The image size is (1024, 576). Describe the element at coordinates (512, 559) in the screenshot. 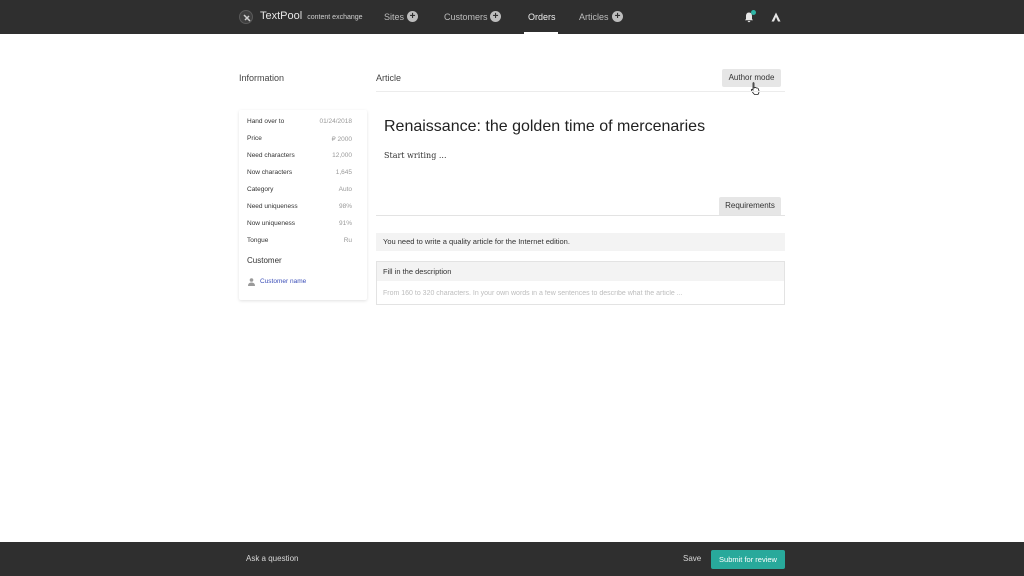

I see `bottom-action-bar: Ask a question Save` at that location.